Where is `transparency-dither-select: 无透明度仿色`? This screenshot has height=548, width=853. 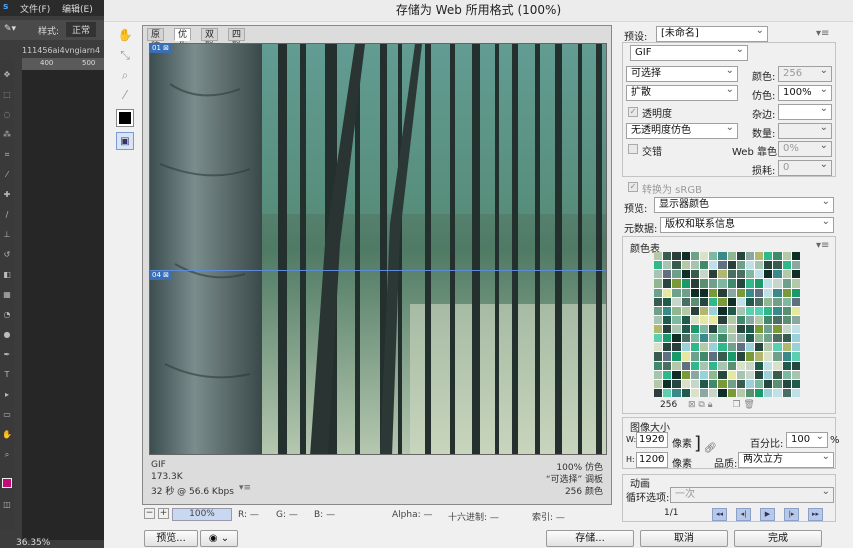
transparency-dither-select: 无透明度仿色 is located at coordinates (682, 131).